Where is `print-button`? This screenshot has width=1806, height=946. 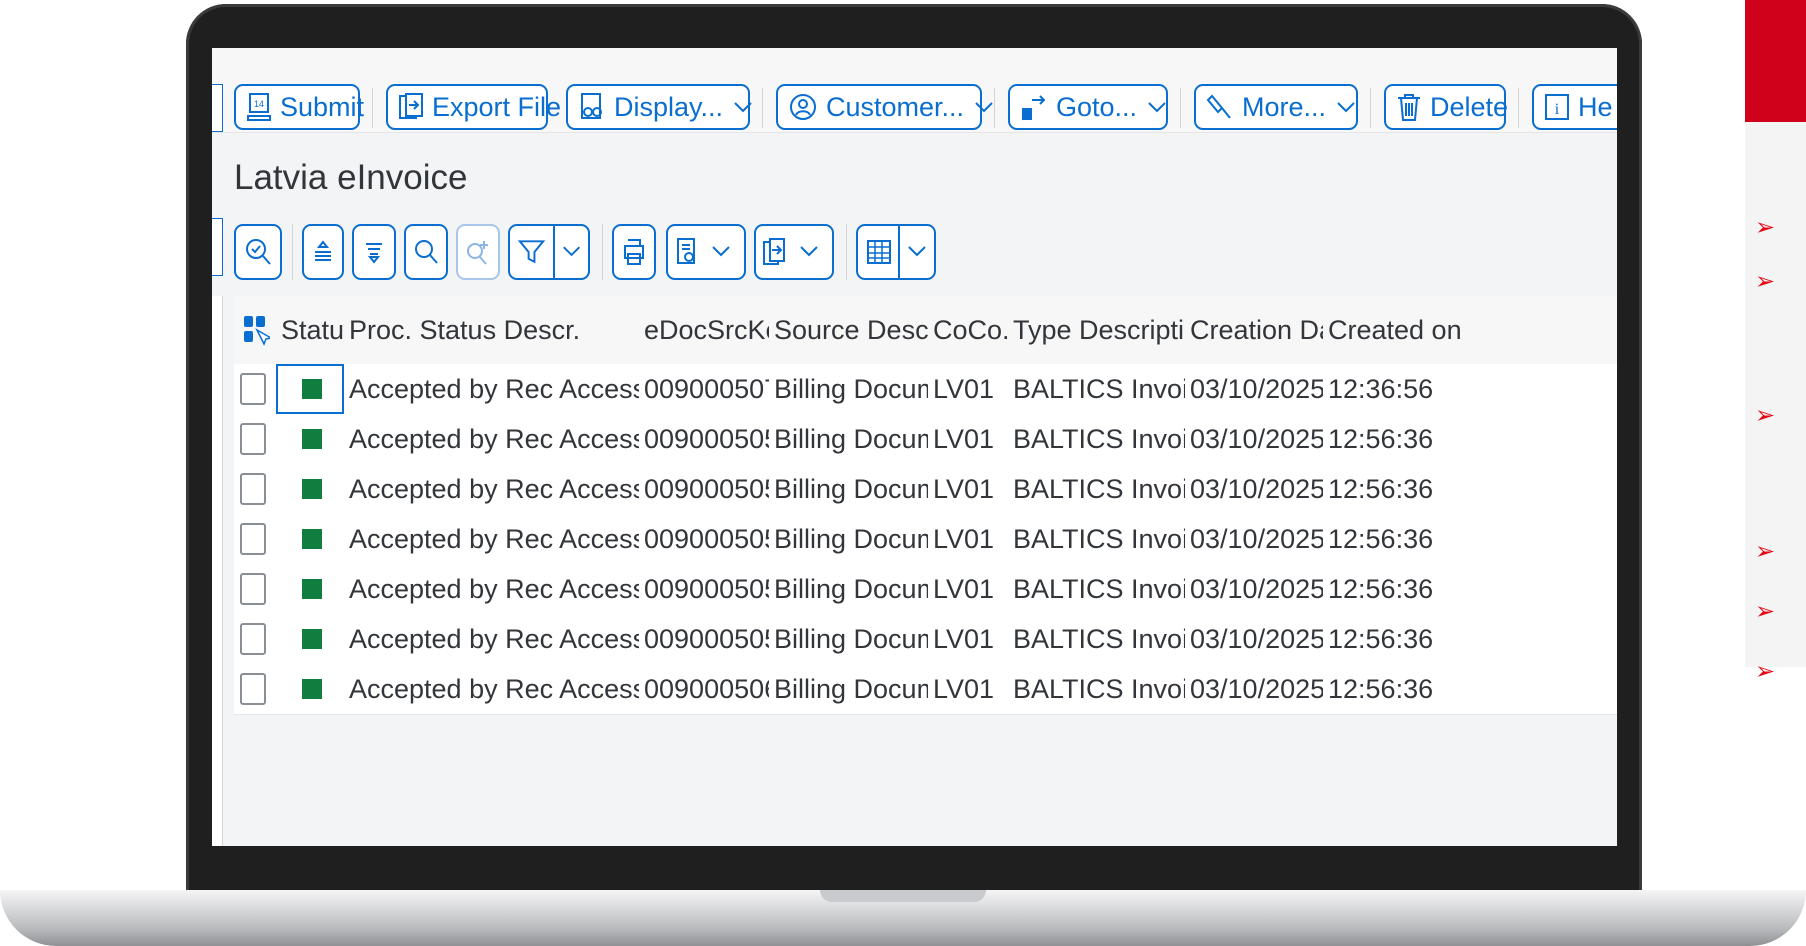
print-button is located at coordinates (634, 252).